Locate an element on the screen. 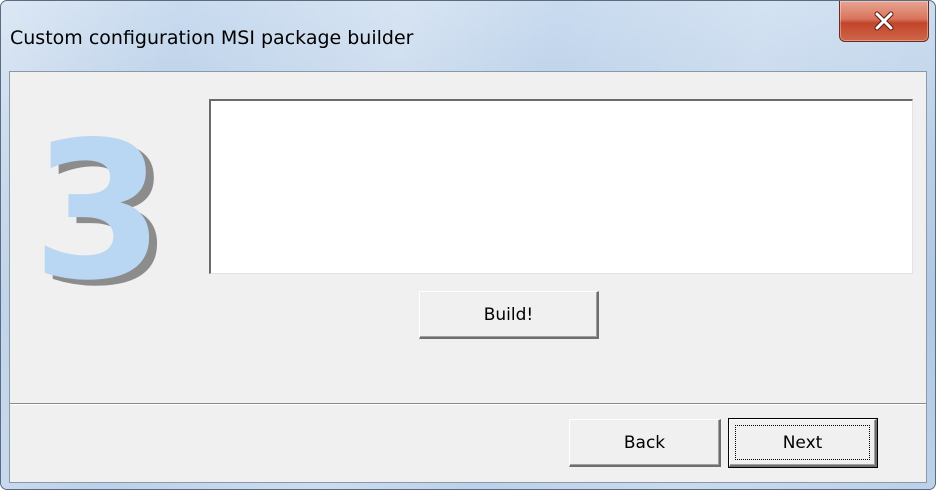 The height and width of the screenshot is (490, 936). close-icon is located at coordinates (884, 21).